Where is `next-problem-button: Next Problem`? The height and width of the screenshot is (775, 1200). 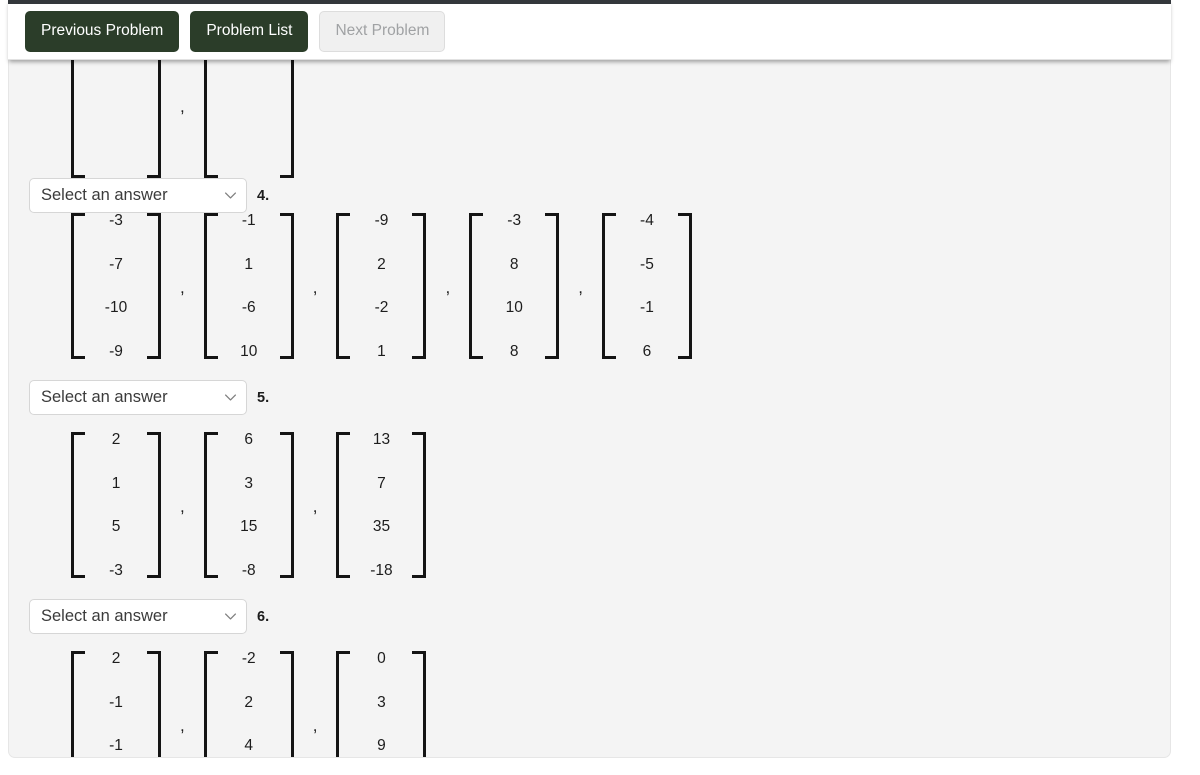
next-problem-button: Next Problem is located at coordinates (382, 31).